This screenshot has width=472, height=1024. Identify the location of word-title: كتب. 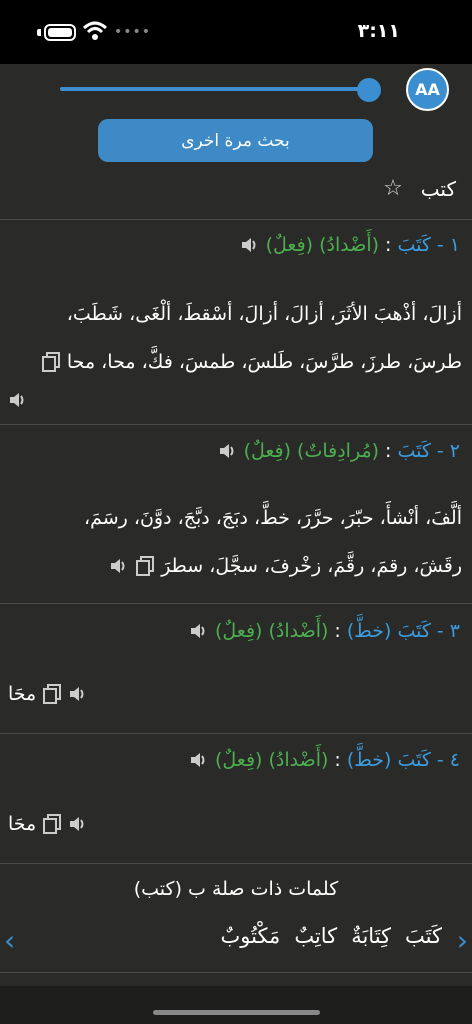
(438, 188).